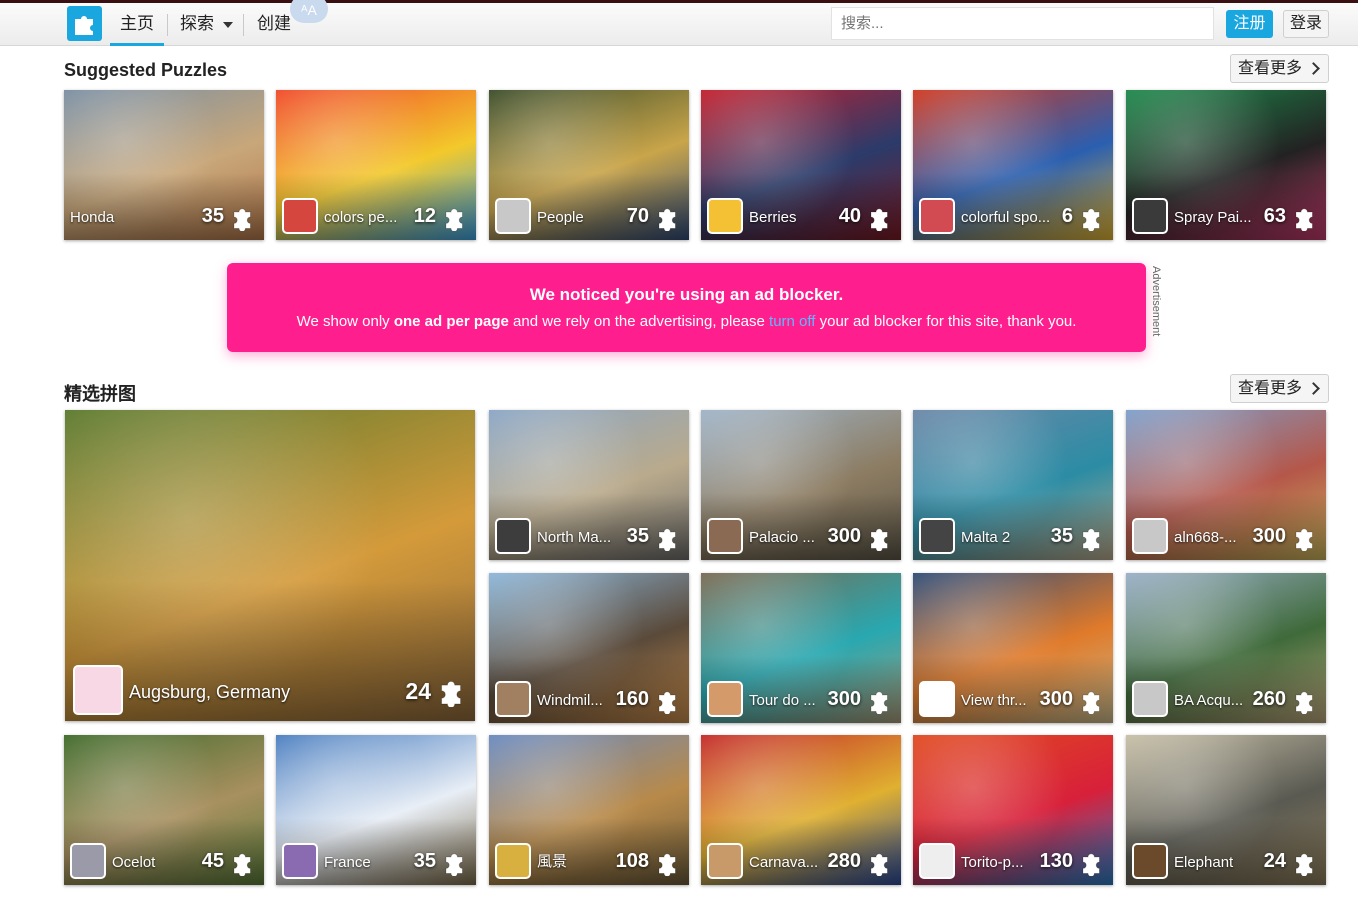 Image resolution: width=1358 pixels, height=905 pixels. I want to click on piece-count: 40, so click(849, 216).